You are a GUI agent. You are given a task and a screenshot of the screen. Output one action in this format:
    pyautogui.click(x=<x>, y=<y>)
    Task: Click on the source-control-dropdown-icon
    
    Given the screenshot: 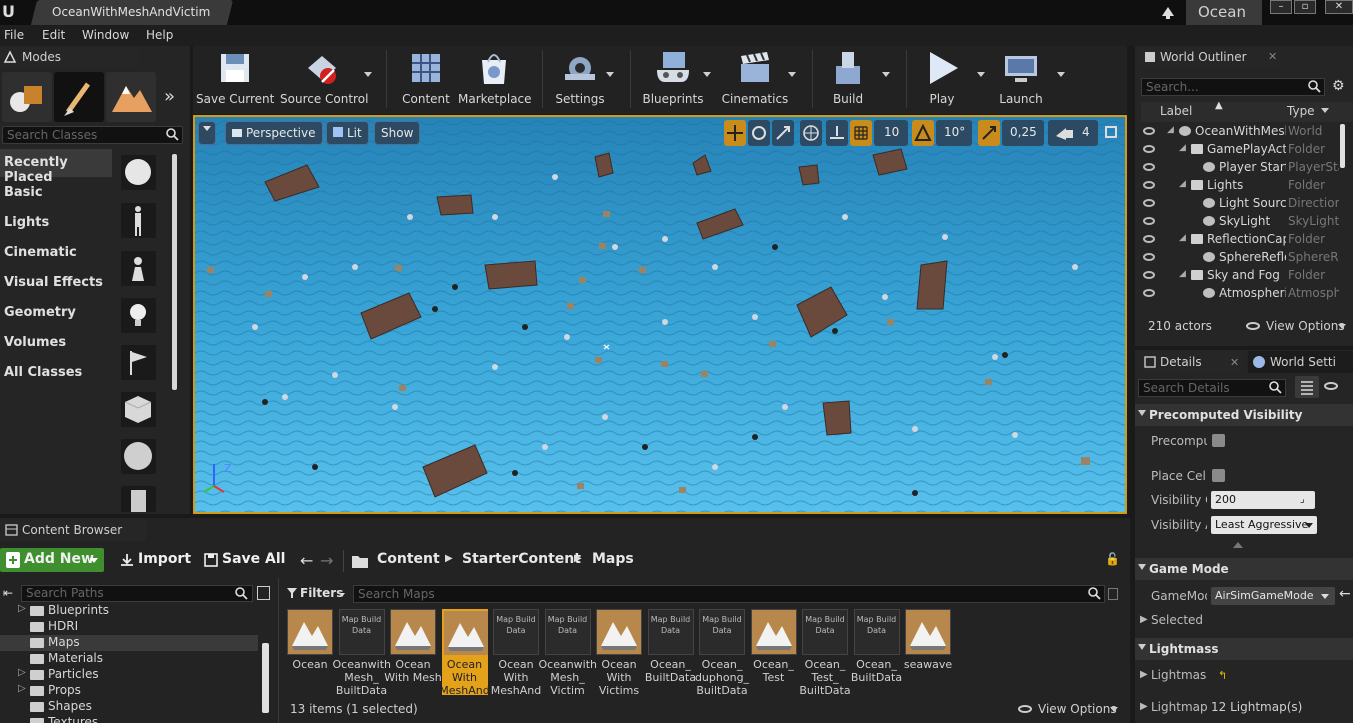 What is the action you would take?
    pyautogui.click(x=368, y=74)
    